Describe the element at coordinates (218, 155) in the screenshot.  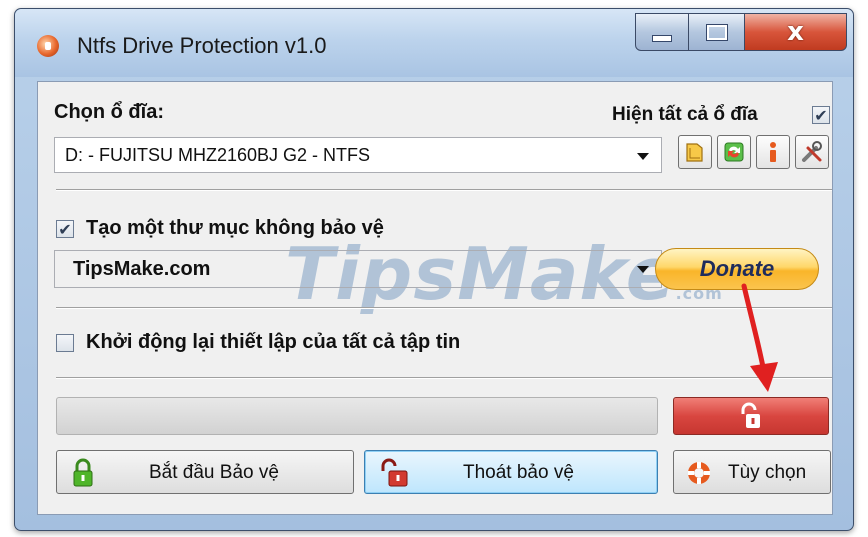
I see `drive-select-value: D: - FUJITSU MHZ2160BJ G2 - NTFS` at that location.